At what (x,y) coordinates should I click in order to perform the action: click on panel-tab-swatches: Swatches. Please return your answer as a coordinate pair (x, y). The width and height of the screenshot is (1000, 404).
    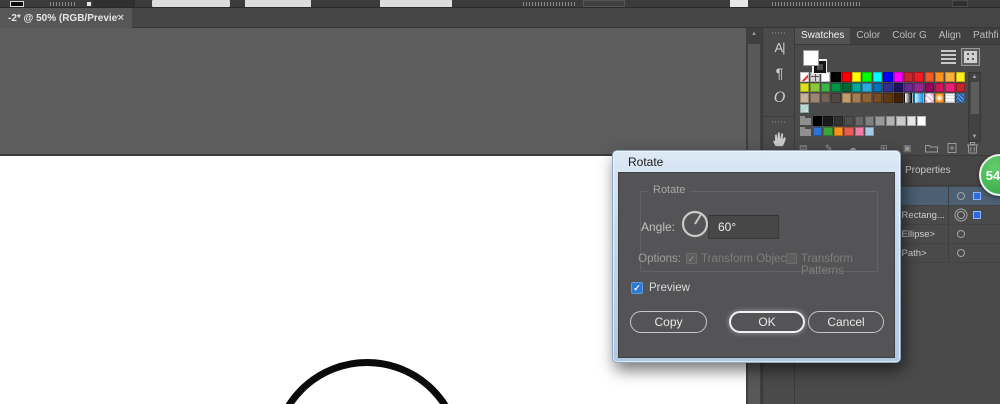
    Looking at the image, I should click on (823, 36).